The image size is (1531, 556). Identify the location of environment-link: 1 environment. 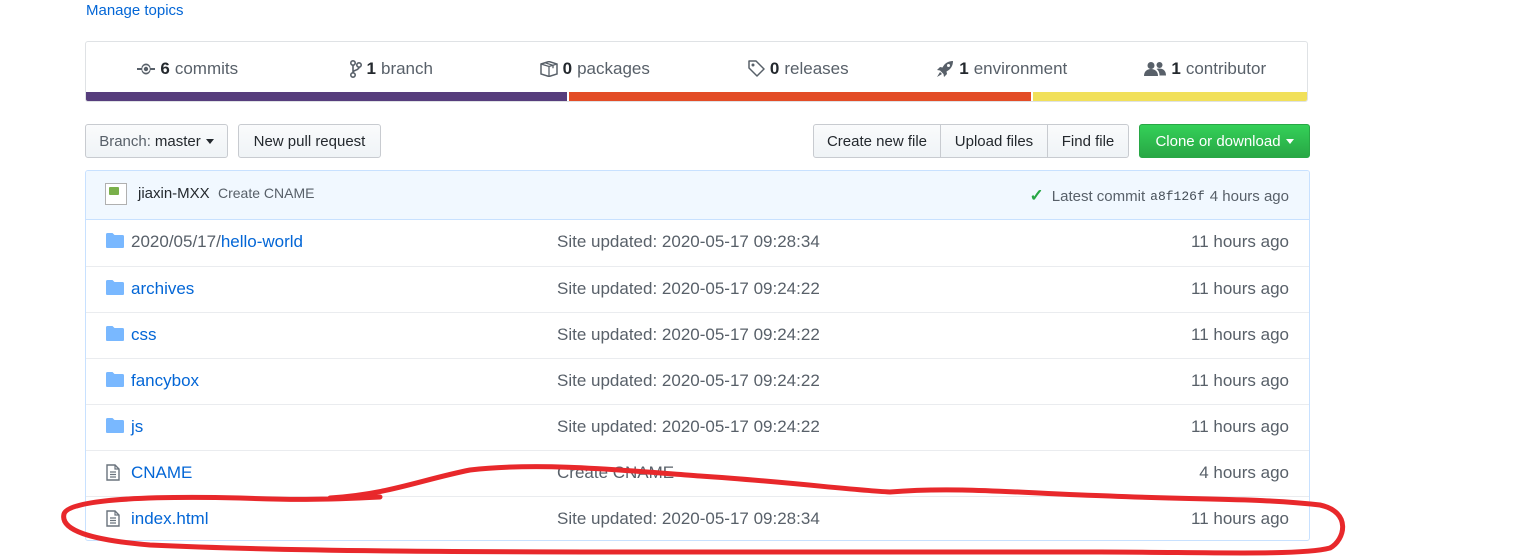
(1002, 69).